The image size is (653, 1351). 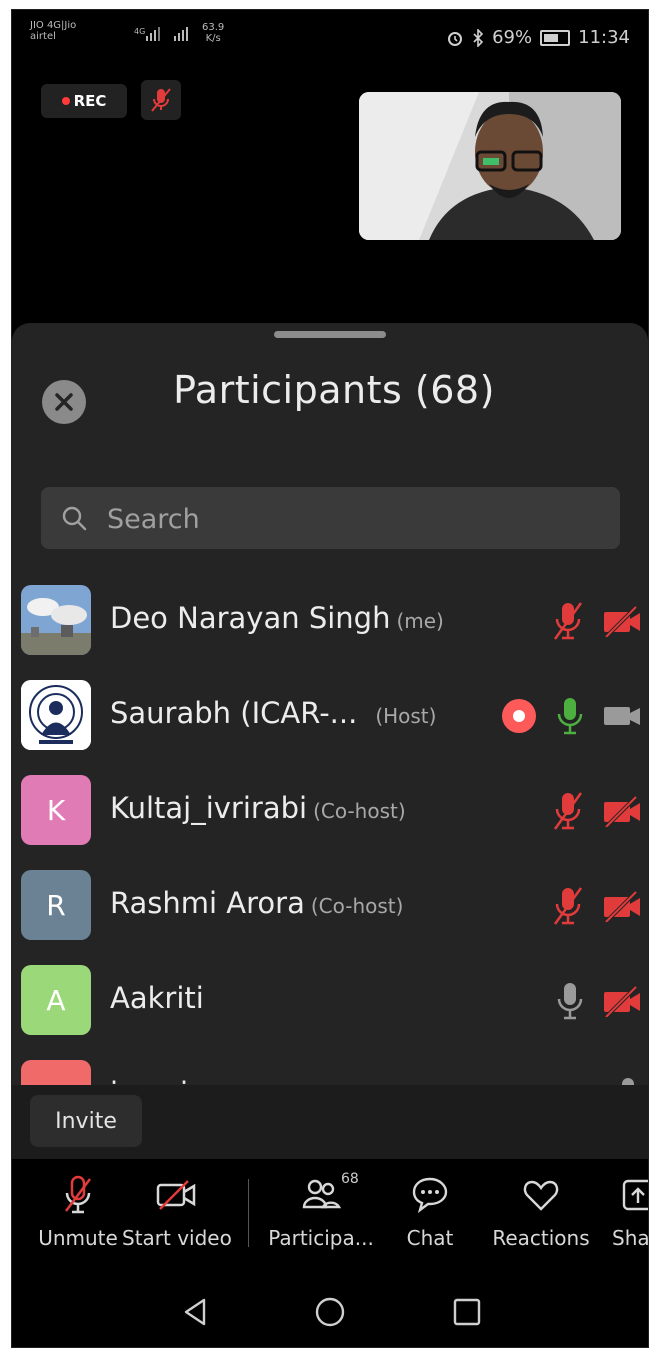 I want to click on battery-icon, so click(x=555, y=37).